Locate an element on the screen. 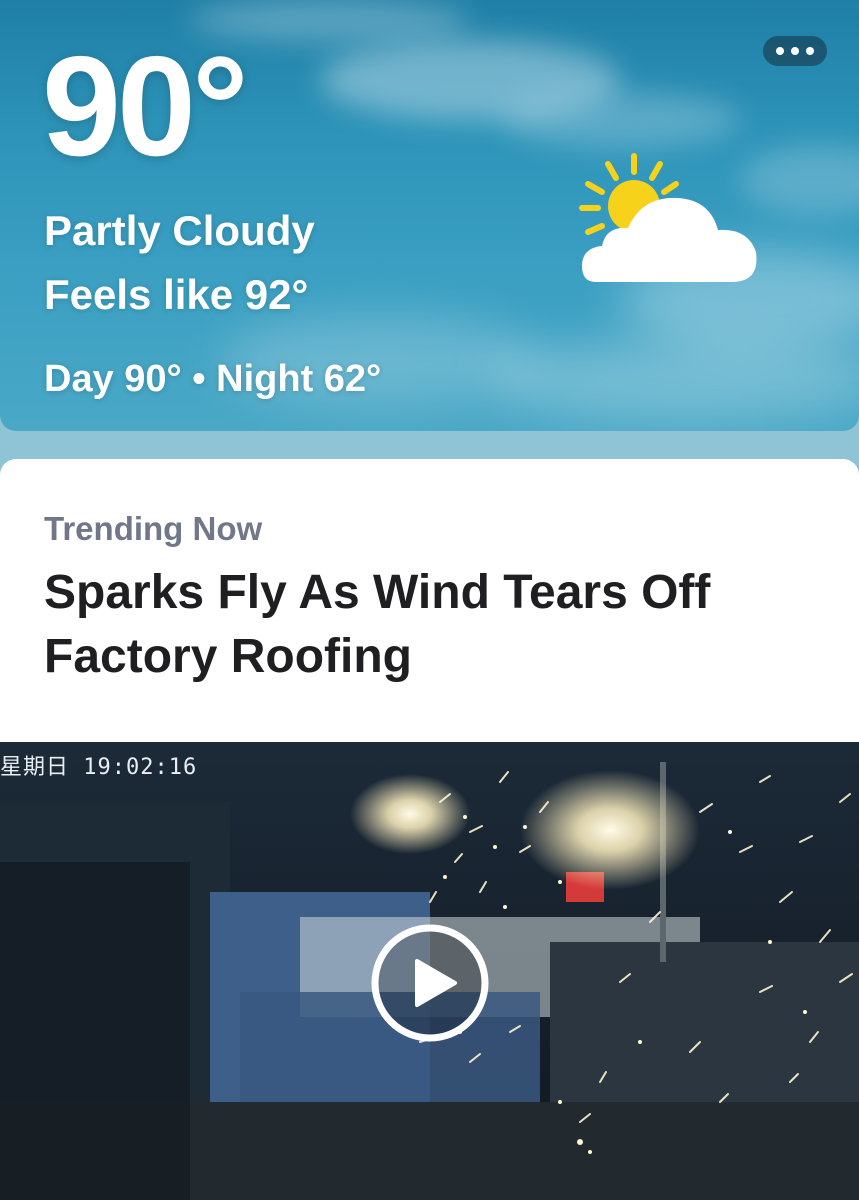 Image resolution: width=859 pixels, height=1200 pixels. tree-shadow is located at coordinates (95, 1031).